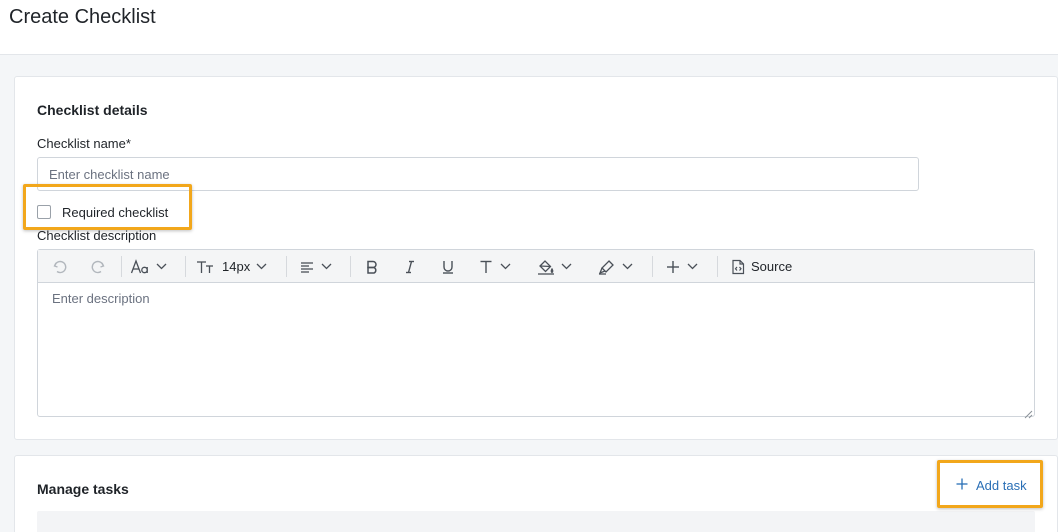  I want to click on font-family-icon, so click(140, 266).